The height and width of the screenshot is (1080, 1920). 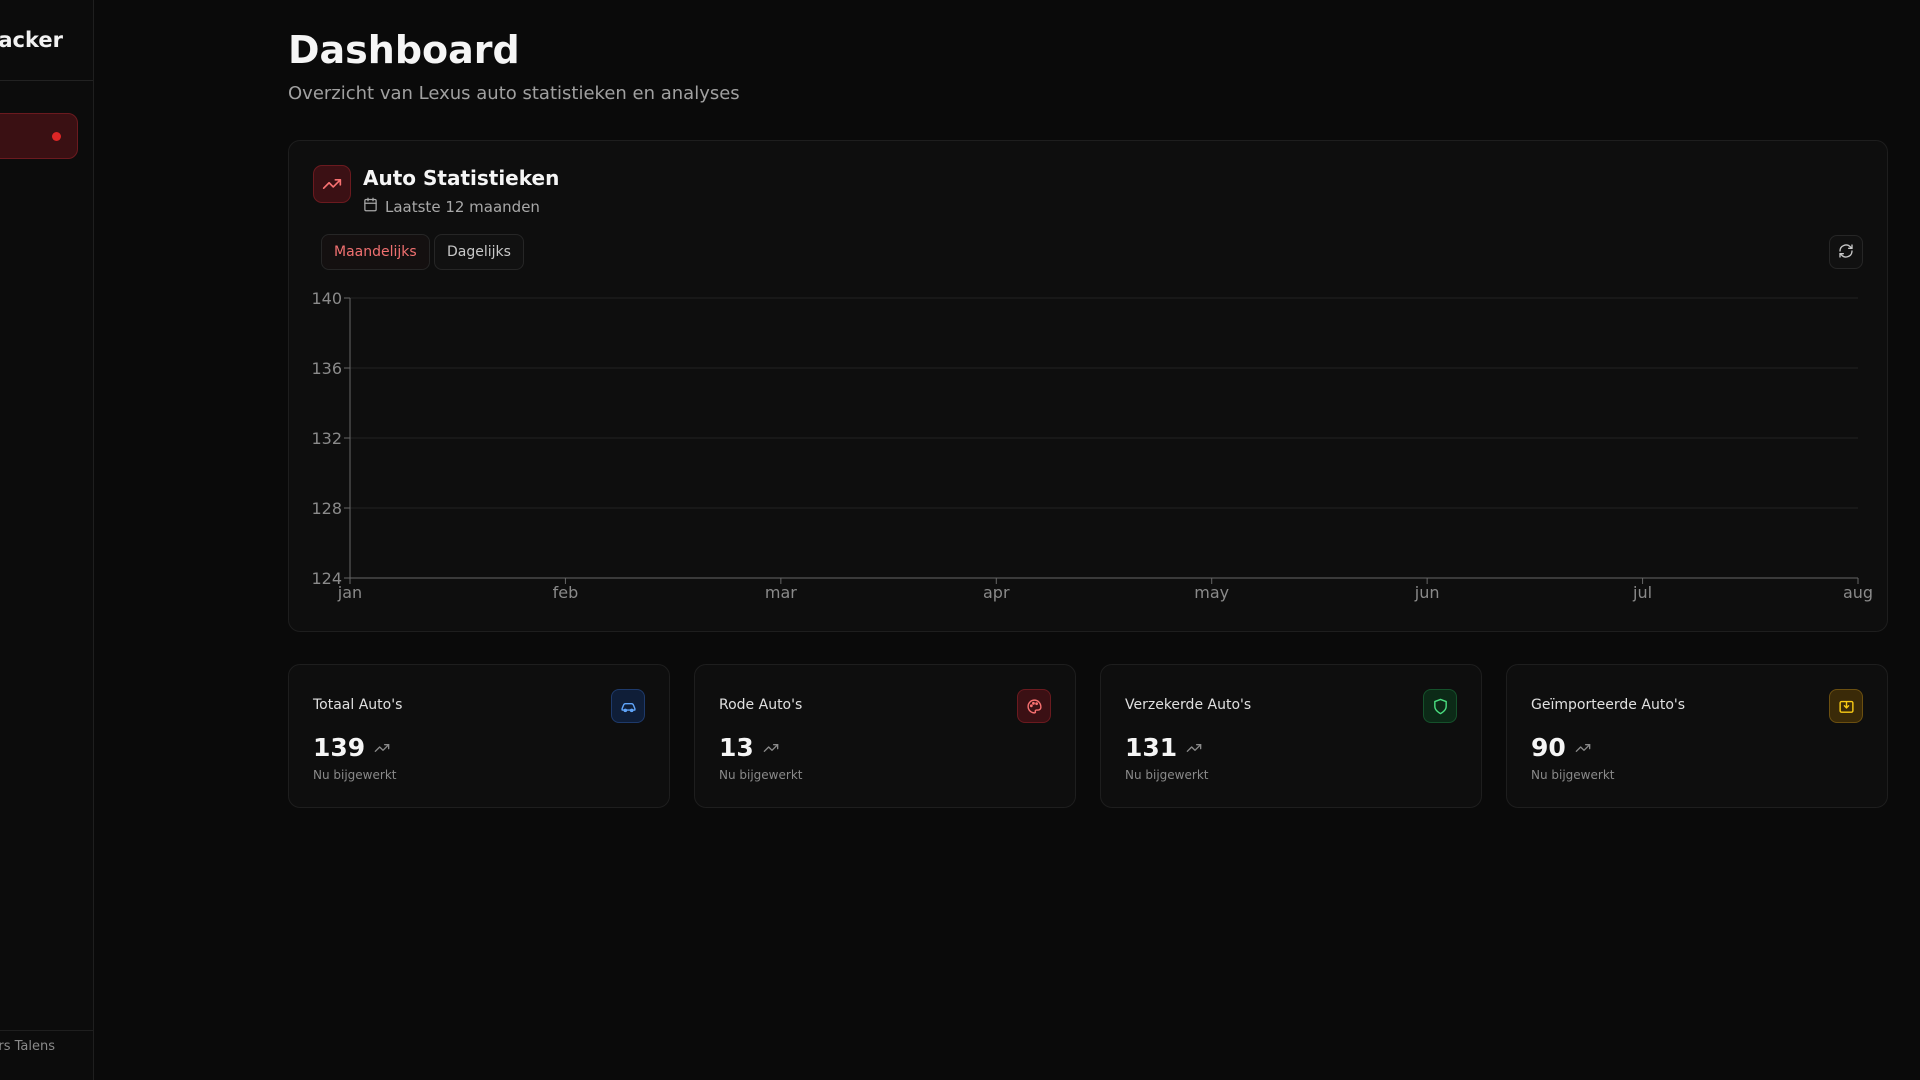 I want to click on sidebar-divider, so click(x=46, y=80).